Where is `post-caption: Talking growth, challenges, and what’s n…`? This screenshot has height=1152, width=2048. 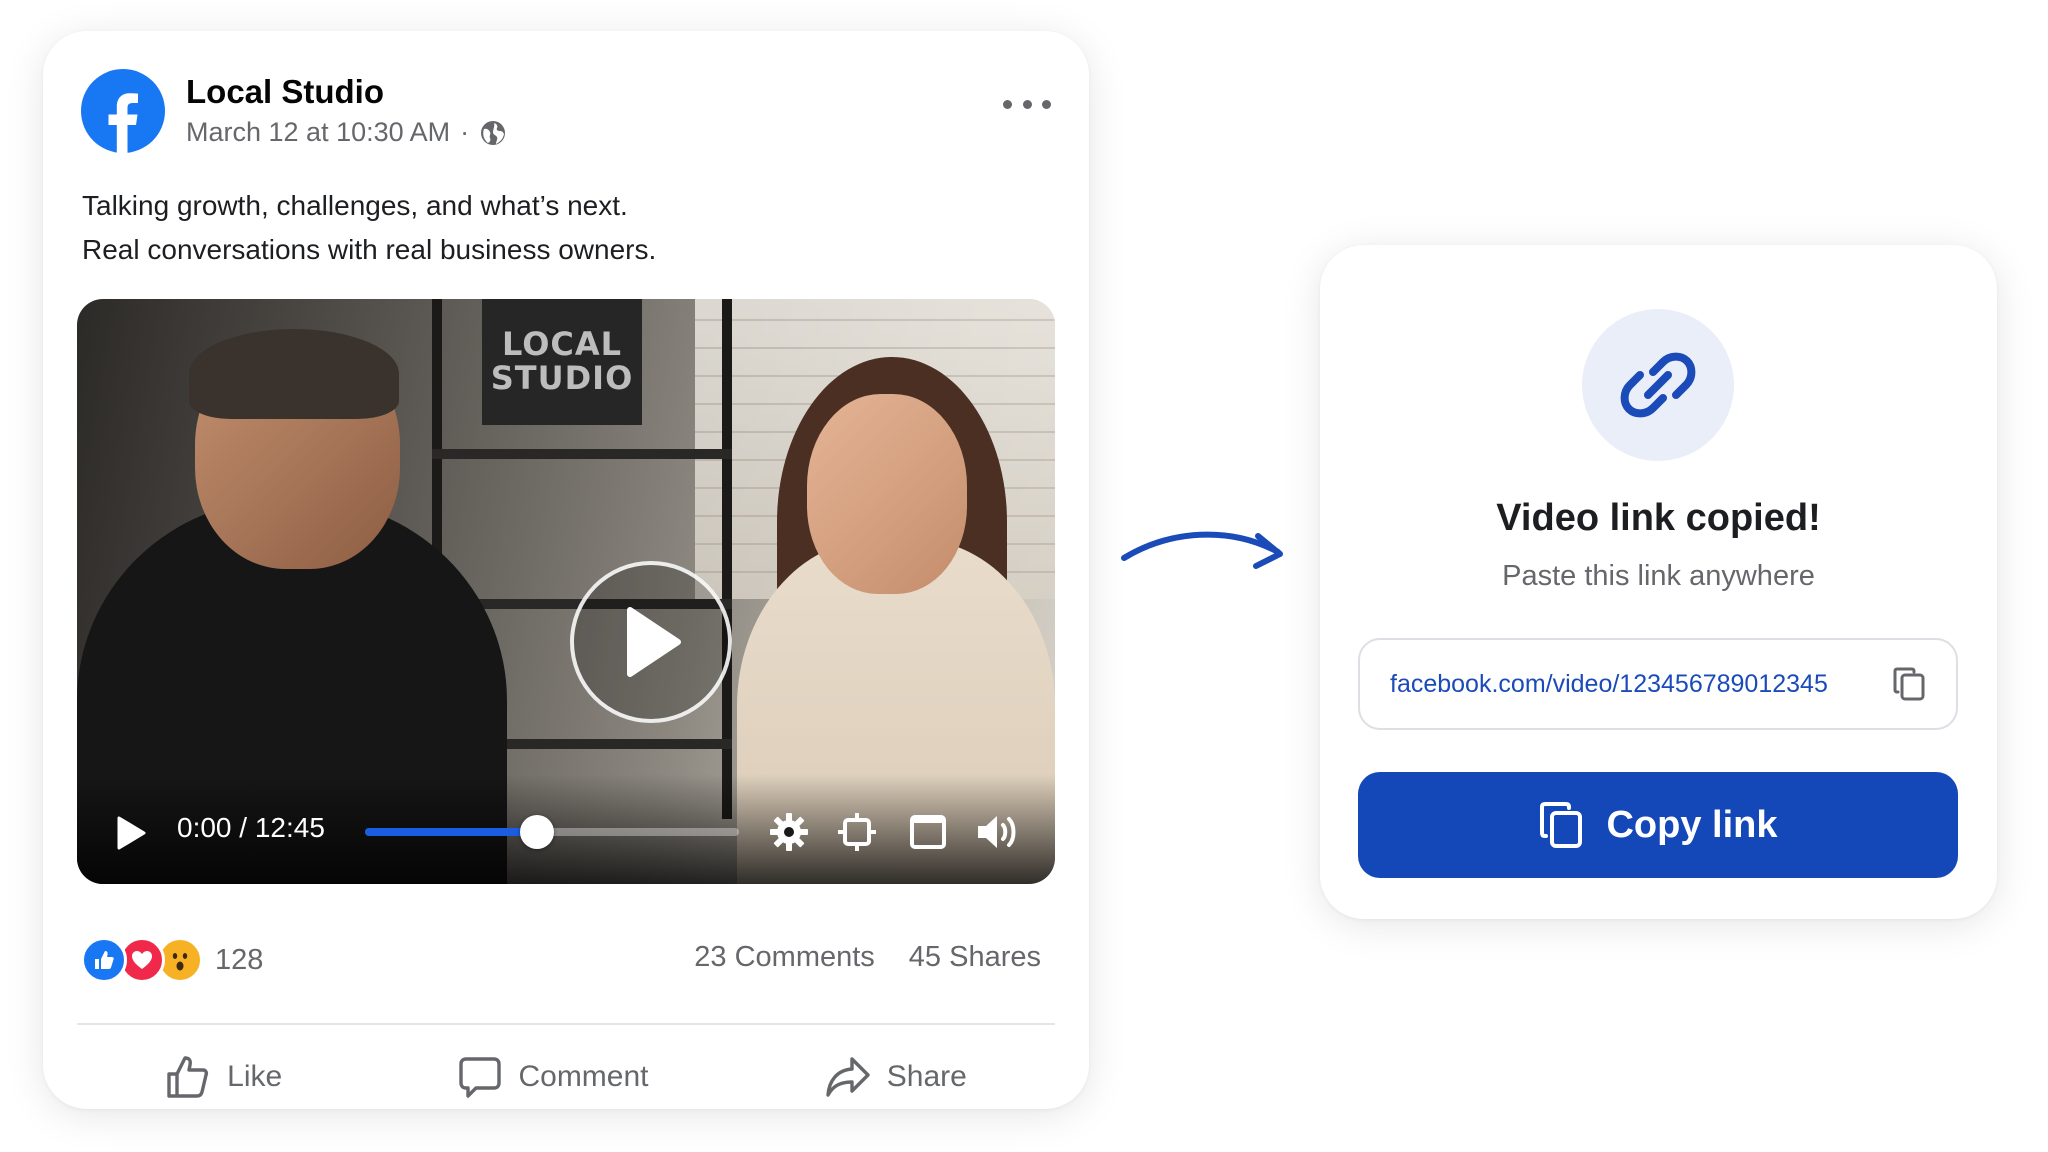
post-caption: Talking growth, challenges, and what’s n… is located at coordinates (369, 228).